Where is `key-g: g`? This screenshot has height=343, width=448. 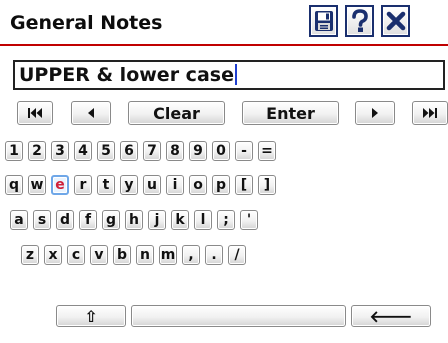 key-g: g is located at coordinates (111, 220).